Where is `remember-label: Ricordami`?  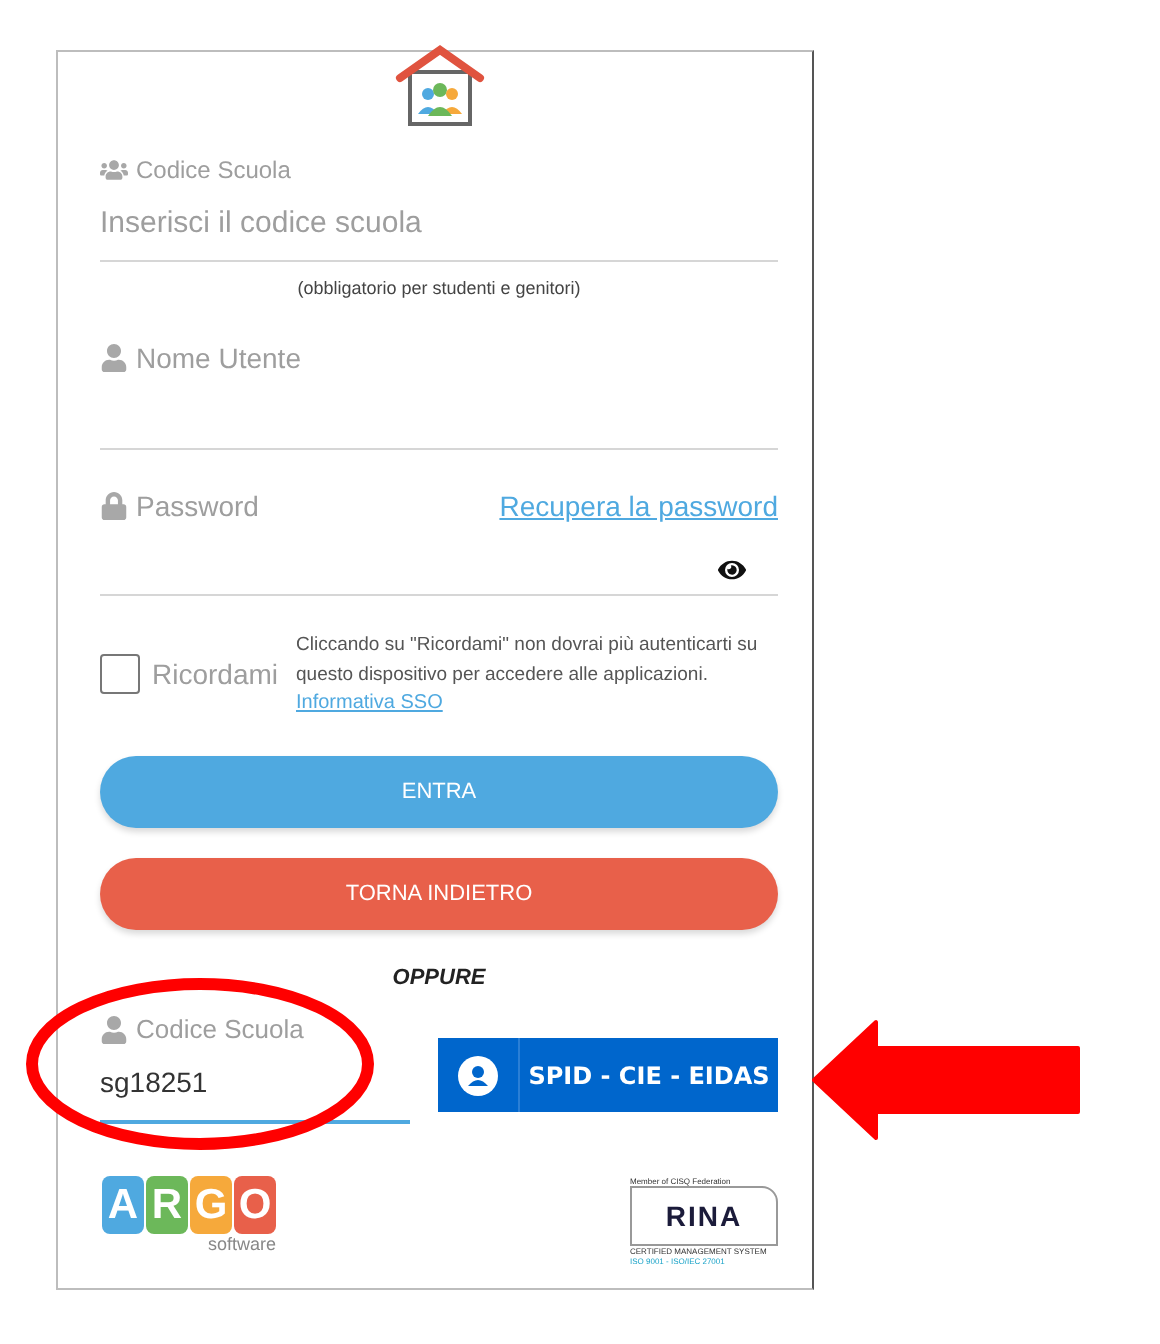 remember-label: Ricordami is located at coordinates (215, 673).